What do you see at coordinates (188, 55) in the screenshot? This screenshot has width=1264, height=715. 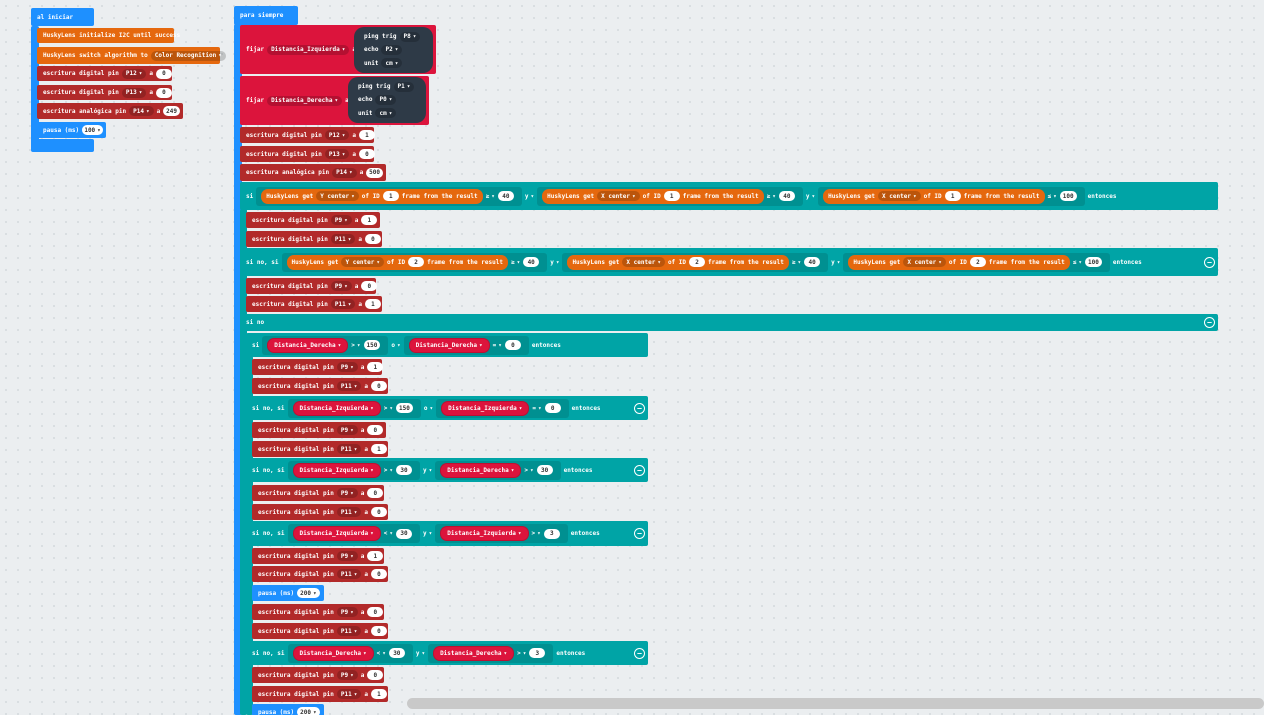 I see `algorithm-dropdown: Color Recognition ▾` at bounding box center [188, 55].